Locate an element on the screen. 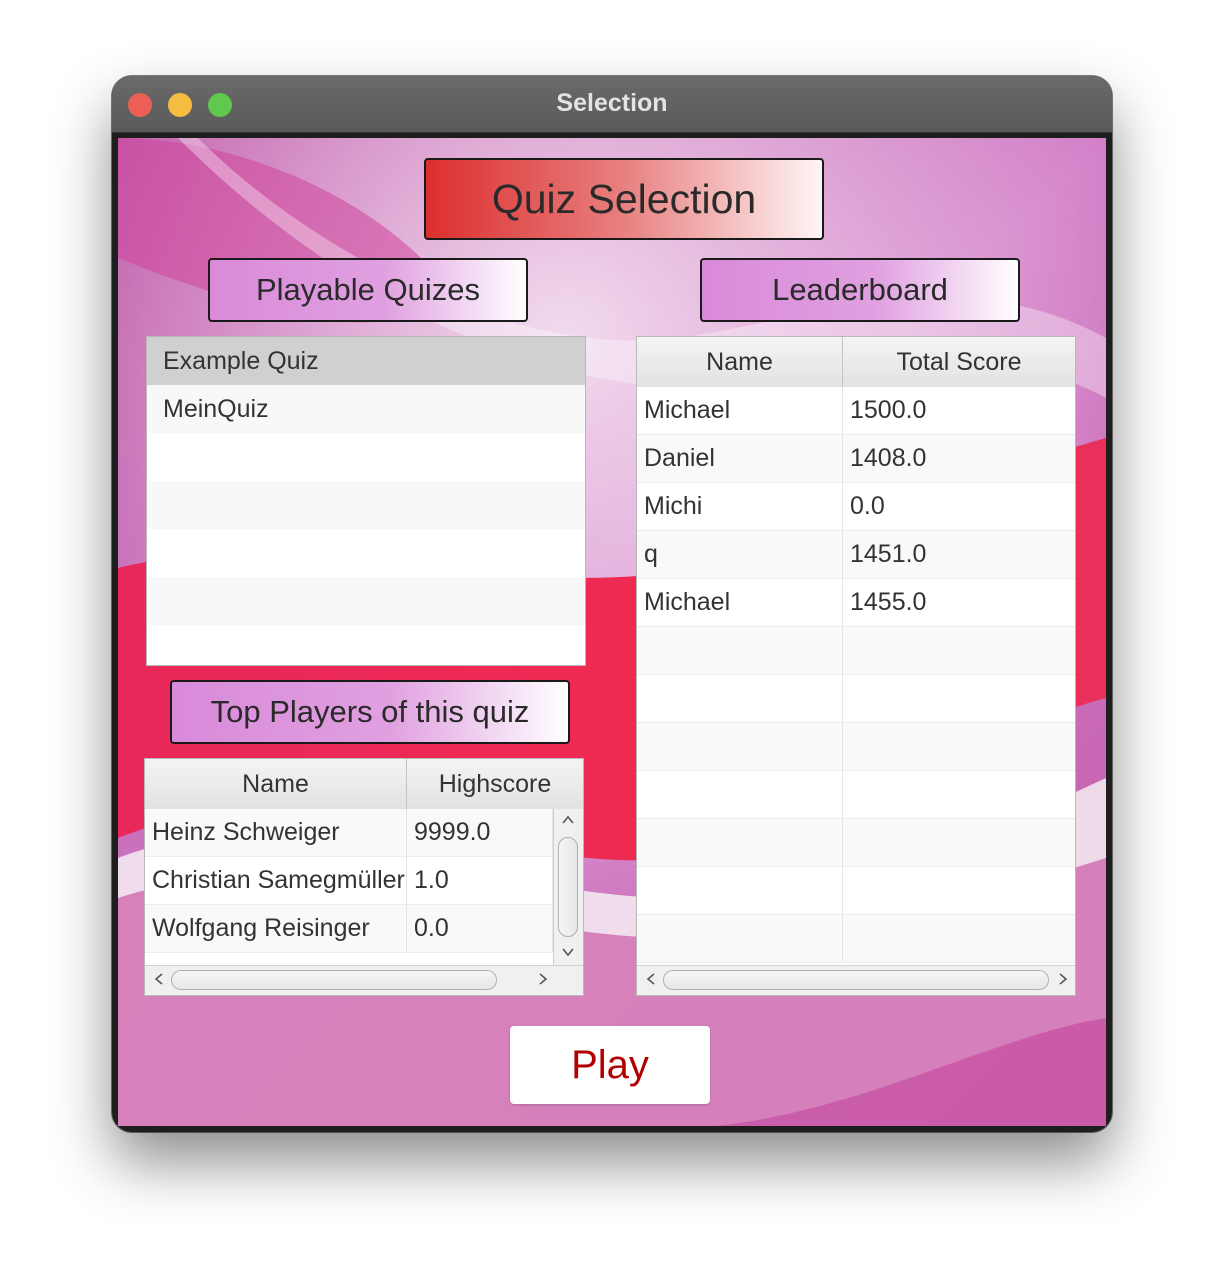 This screenshot has width=1224, height=1280. vertical-scrollbar is located at coordinates (568, 888).